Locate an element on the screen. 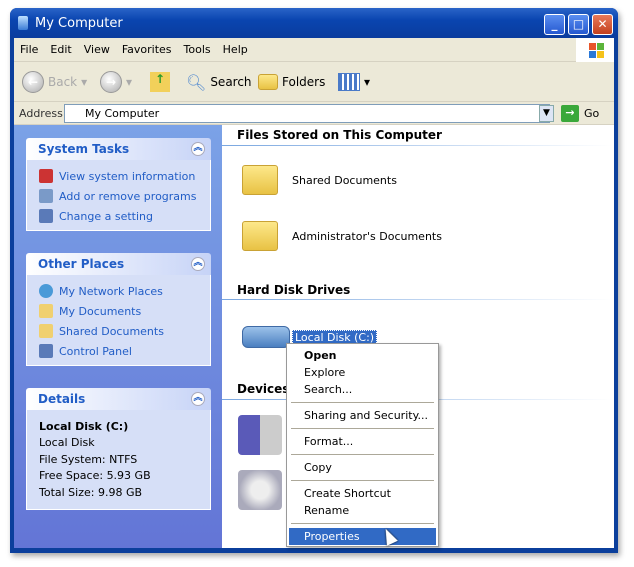 Image resolution: width=634 pixels, height=567 pixels. task-label: View system information is located at coordinates (127, 176).